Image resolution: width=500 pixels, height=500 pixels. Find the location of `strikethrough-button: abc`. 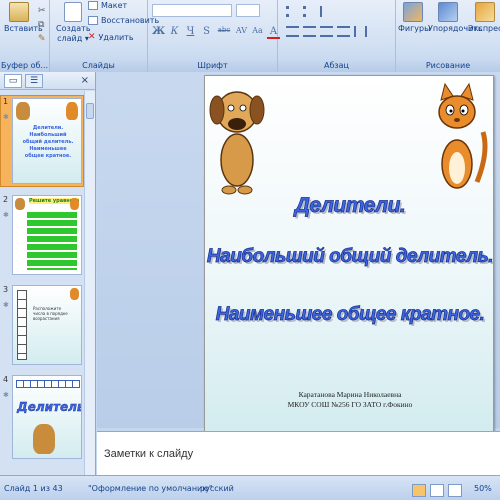

strikethrough-button: abc is located at coordinates (224, 32).